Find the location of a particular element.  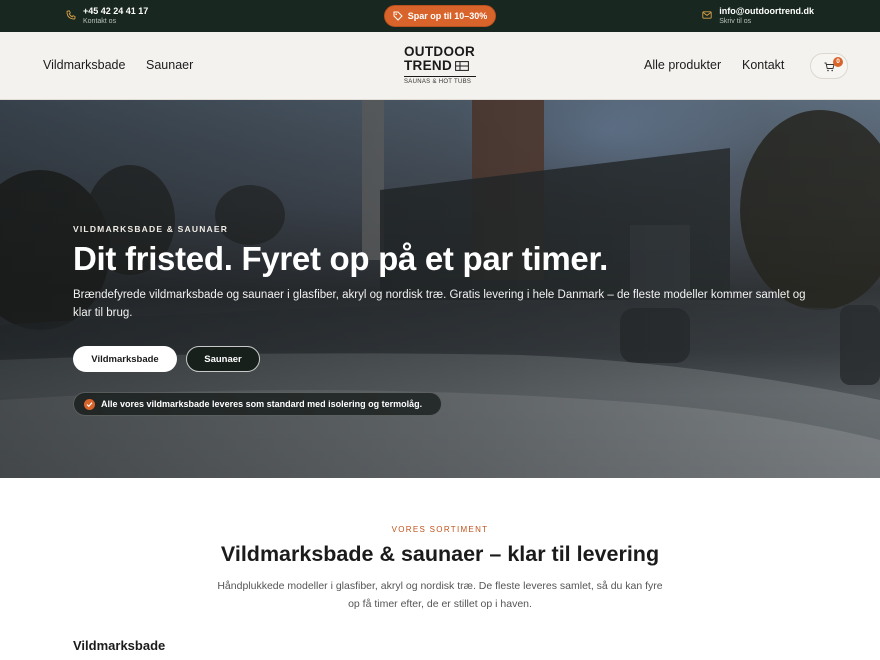

tag-icon is located at coordinates (398, 16).